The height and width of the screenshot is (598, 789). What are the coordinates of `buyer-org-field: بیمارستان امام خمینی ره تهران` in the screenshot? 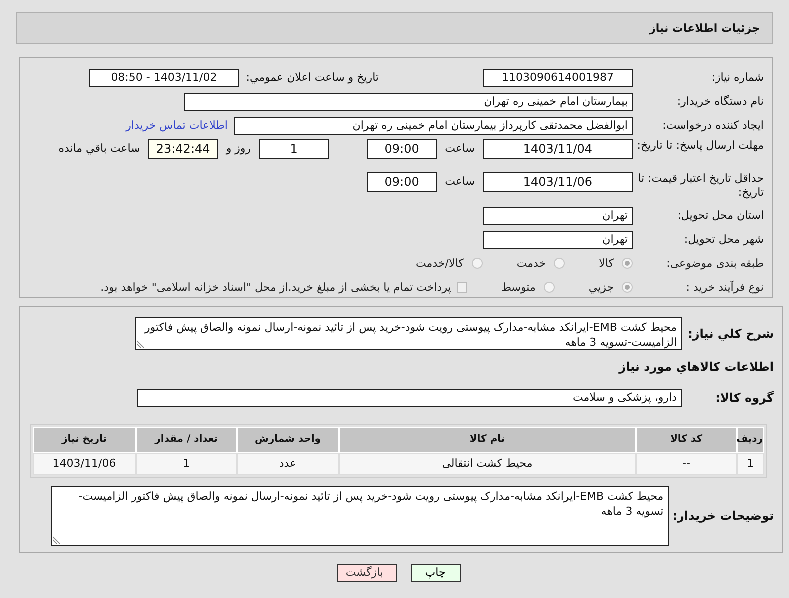 It's located at (408, 101).